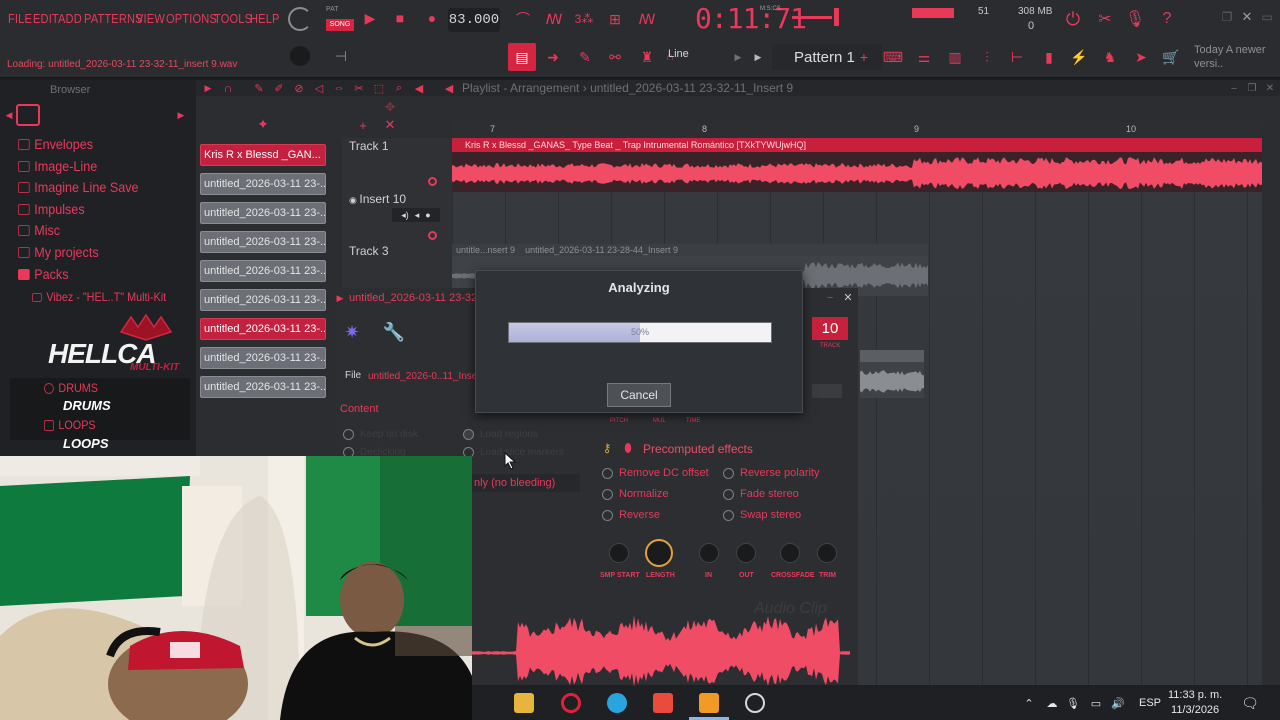 This screenshot has width=1280, height=720. I want to click on playlist-icon: ▤, so click(522, 57).